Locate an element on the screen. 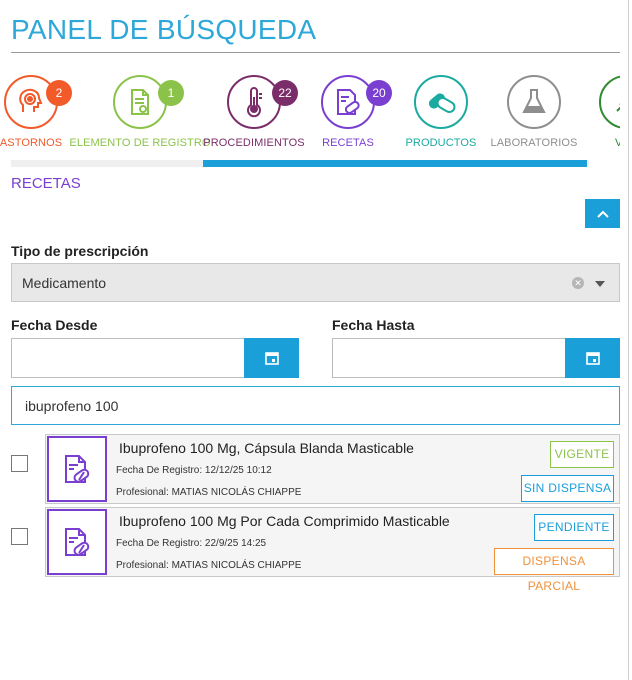  carousel-scroll-indicator is located at coordinates (395, 163).